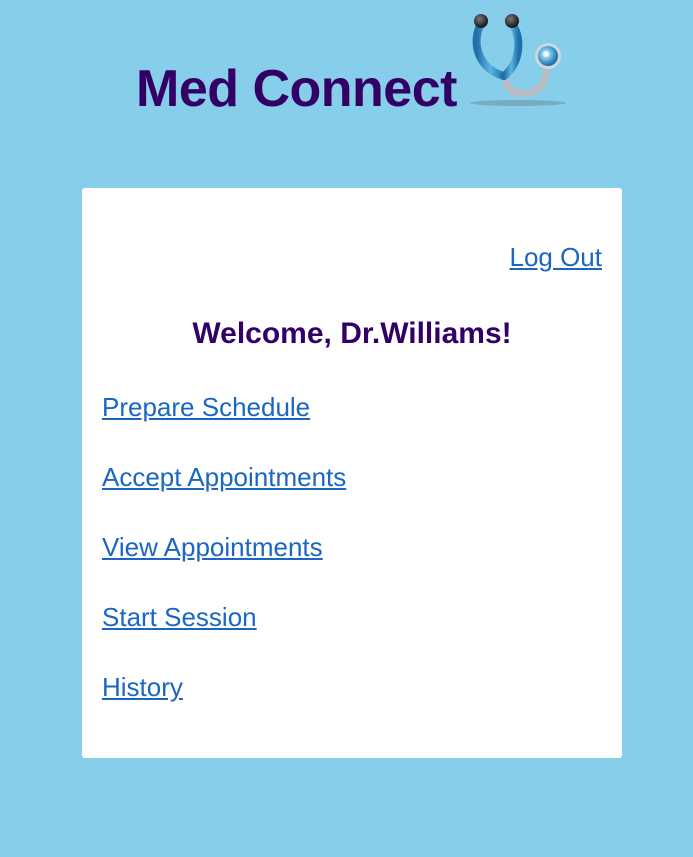  Describe the element at coordinates (212, 547) in the screenshot. I see `view-appointments-link: View Appointments` at that location.